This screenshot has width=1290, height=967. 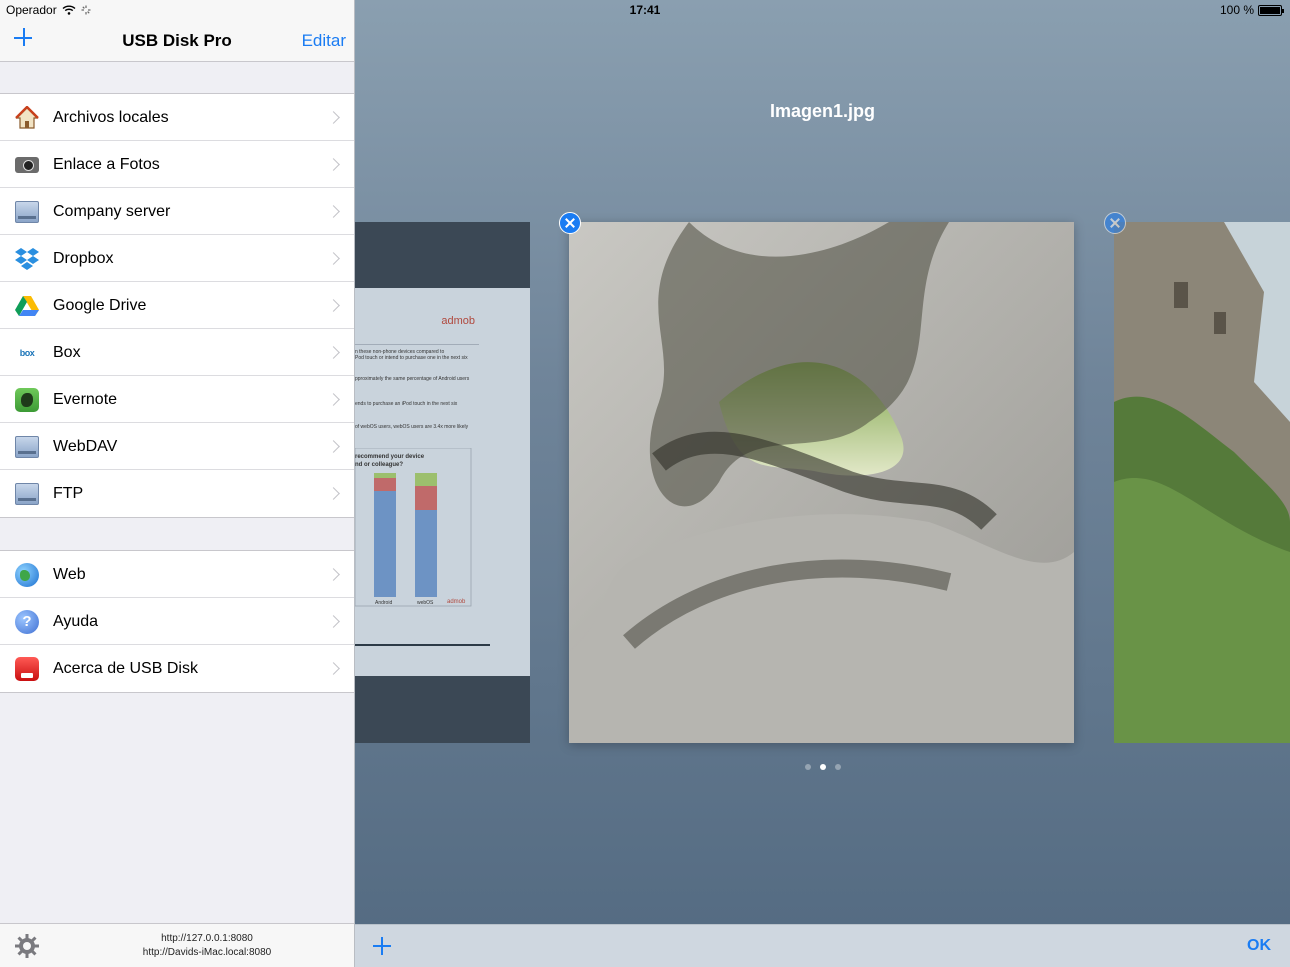 What do you see at coordinates (85, 399) in the screenshot?
I see `sidebar-item-label: Evernote` at bounding box center [85, 399].